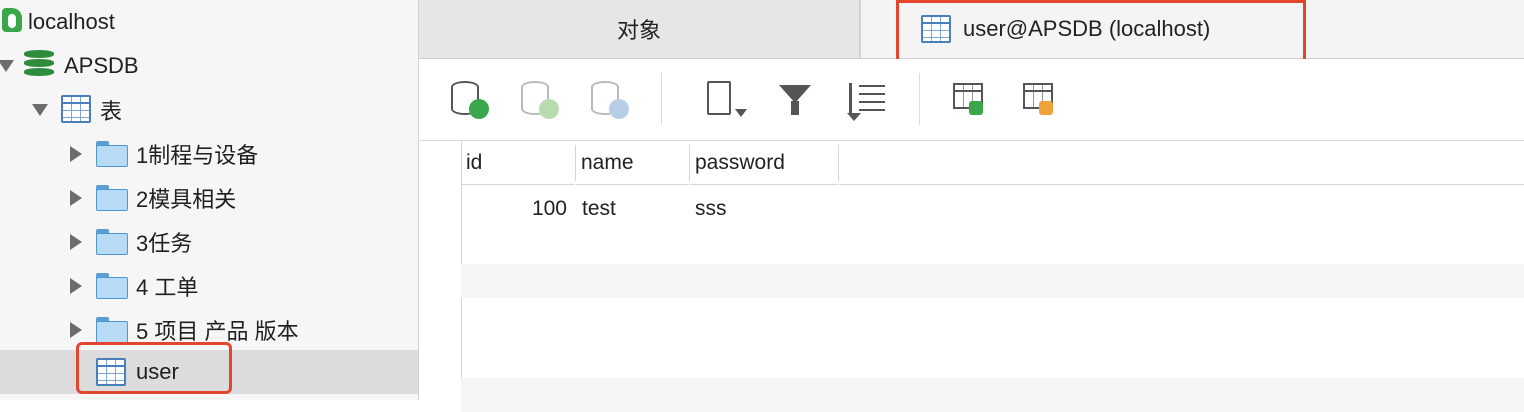  I want to click on column-header: password, so click(764, 163).